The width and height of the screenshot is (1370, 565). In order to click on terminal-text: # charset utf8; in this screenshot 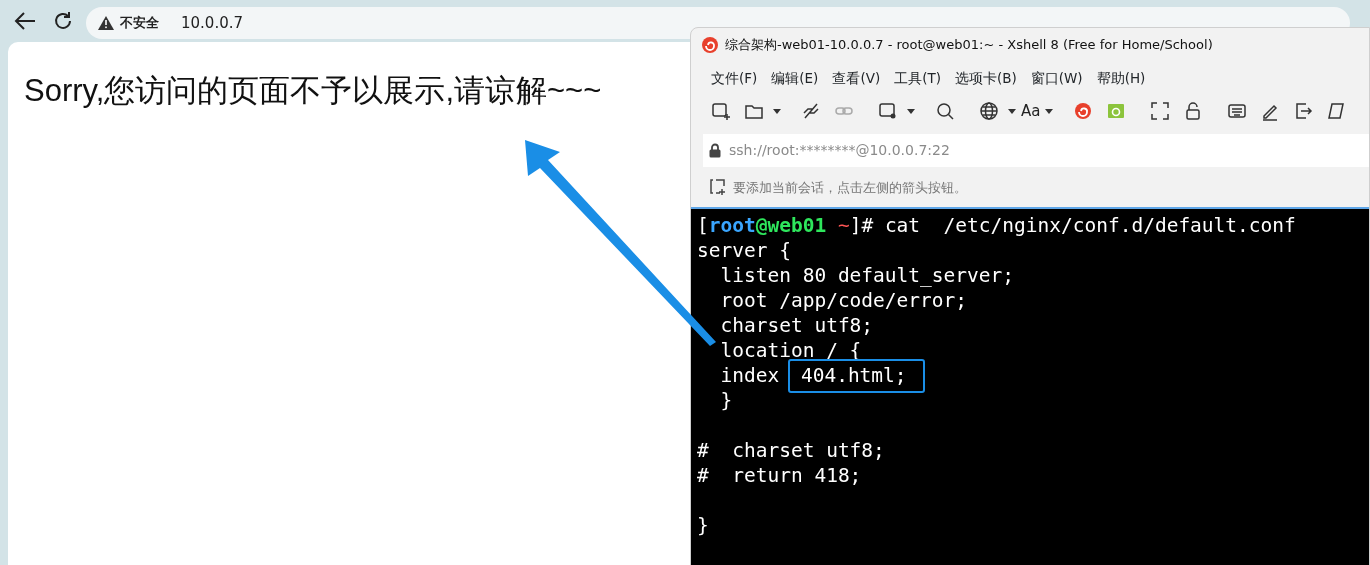, I will do `click(791, 451)`.